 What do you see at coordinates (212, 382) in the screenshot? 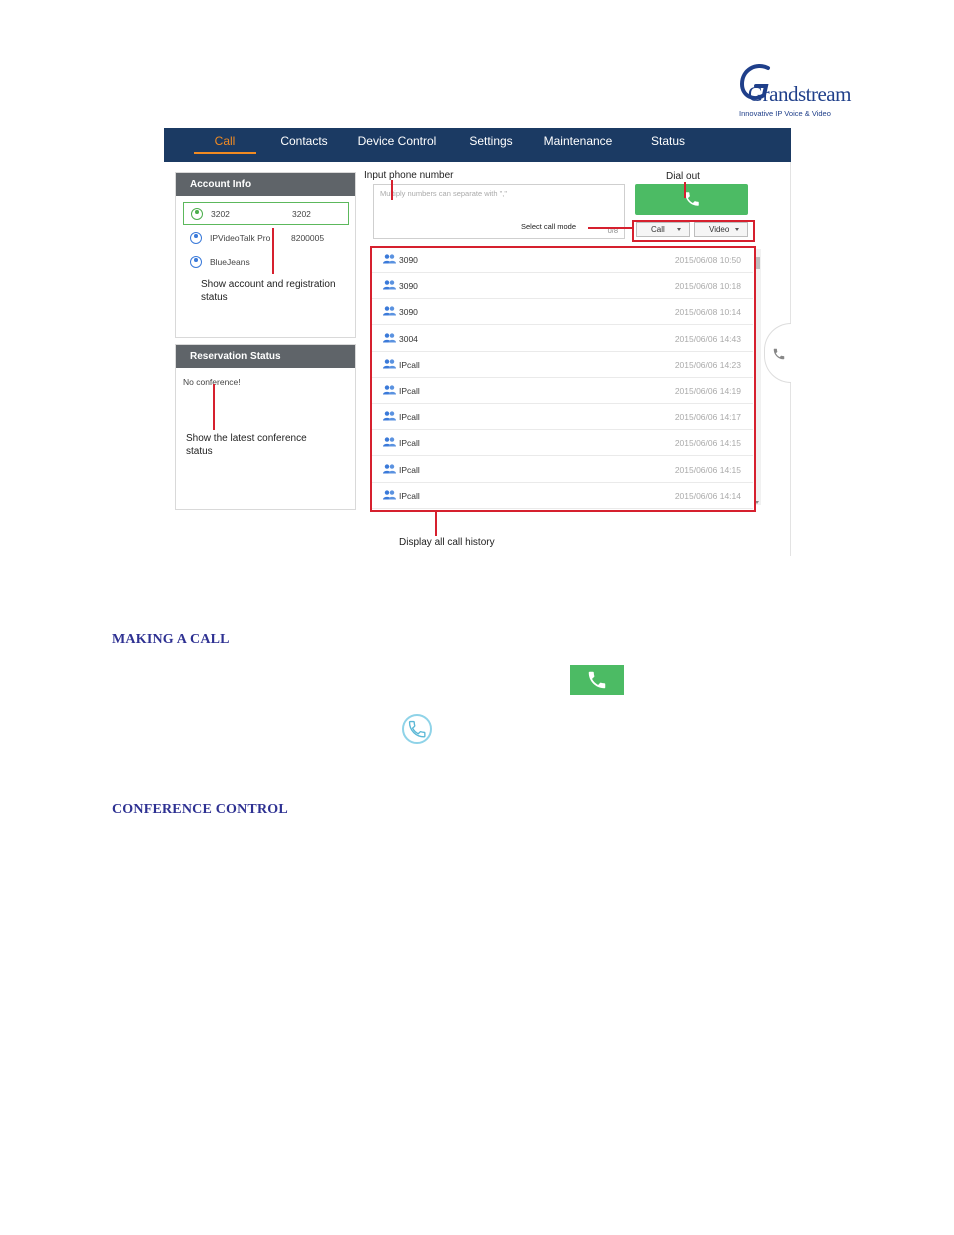
I see `reservation-message: No conference!` at bounding box center [212, 382].